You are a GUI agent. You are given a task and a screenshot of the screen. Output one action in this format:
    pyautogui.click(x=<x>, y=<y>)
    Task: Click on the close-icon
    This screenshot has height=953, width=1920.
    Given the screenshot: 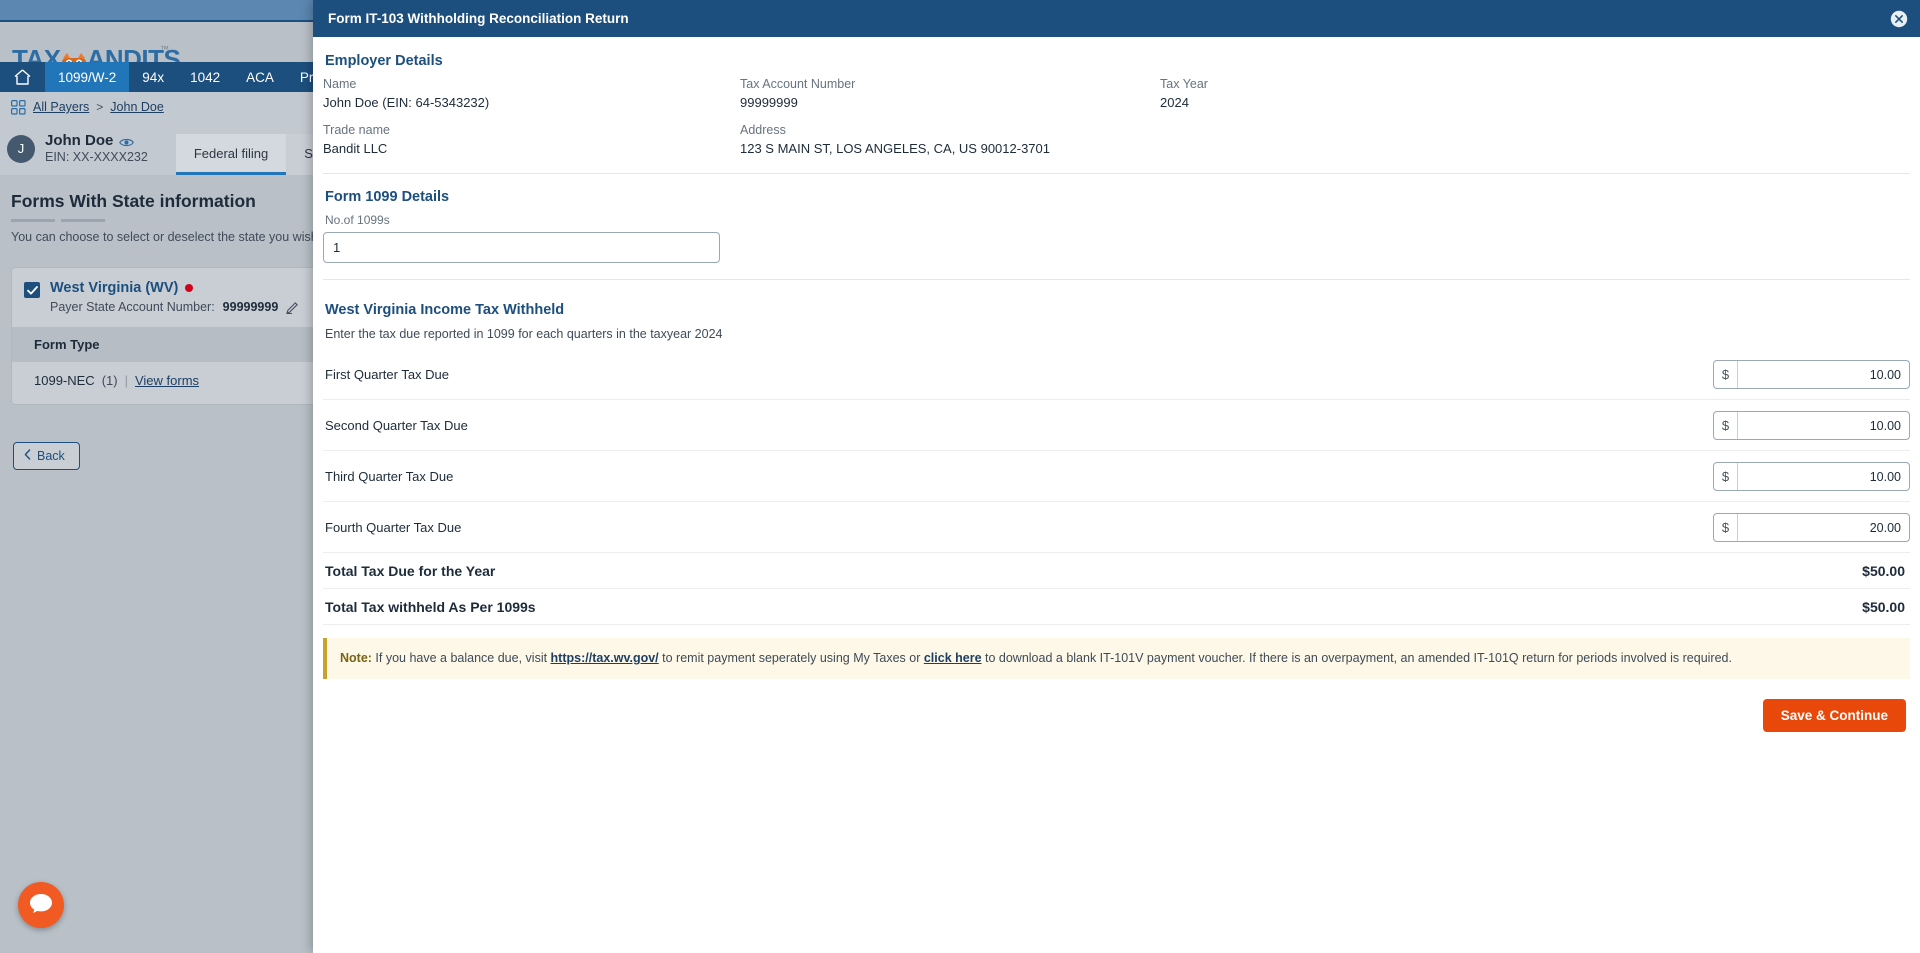 What is the action you would take?
    pyautogui.click(x=1899, y=19)
    